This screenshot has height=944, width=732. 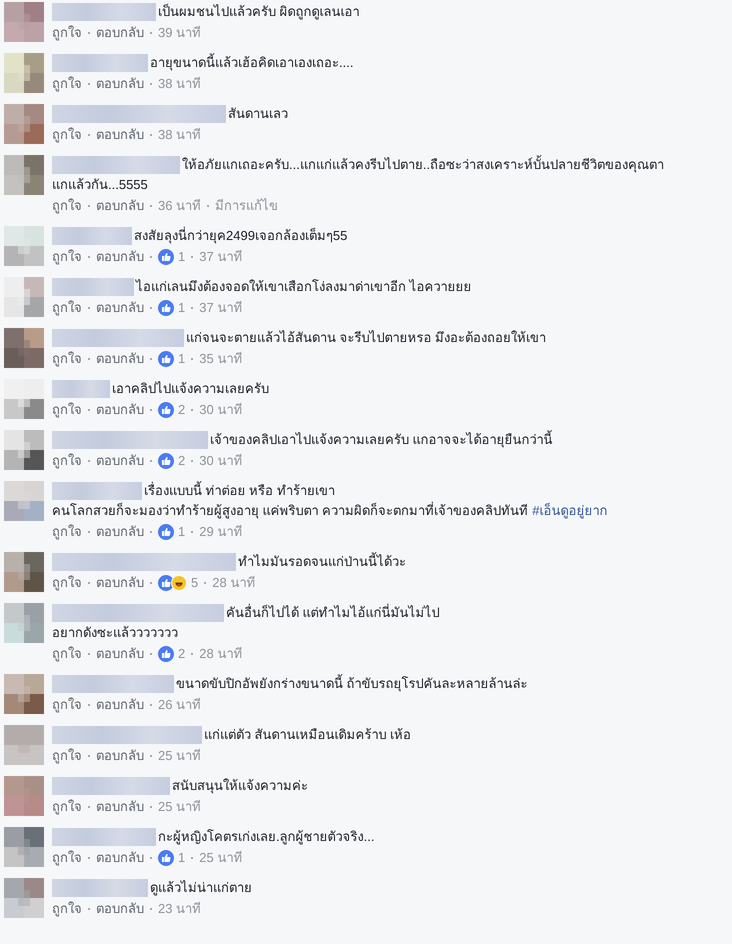 I want to click on comment-text: เรื่องแบบนี้ ท่าต่อย หรือ ทำร้ายเขา, so click(x=239, y=490).